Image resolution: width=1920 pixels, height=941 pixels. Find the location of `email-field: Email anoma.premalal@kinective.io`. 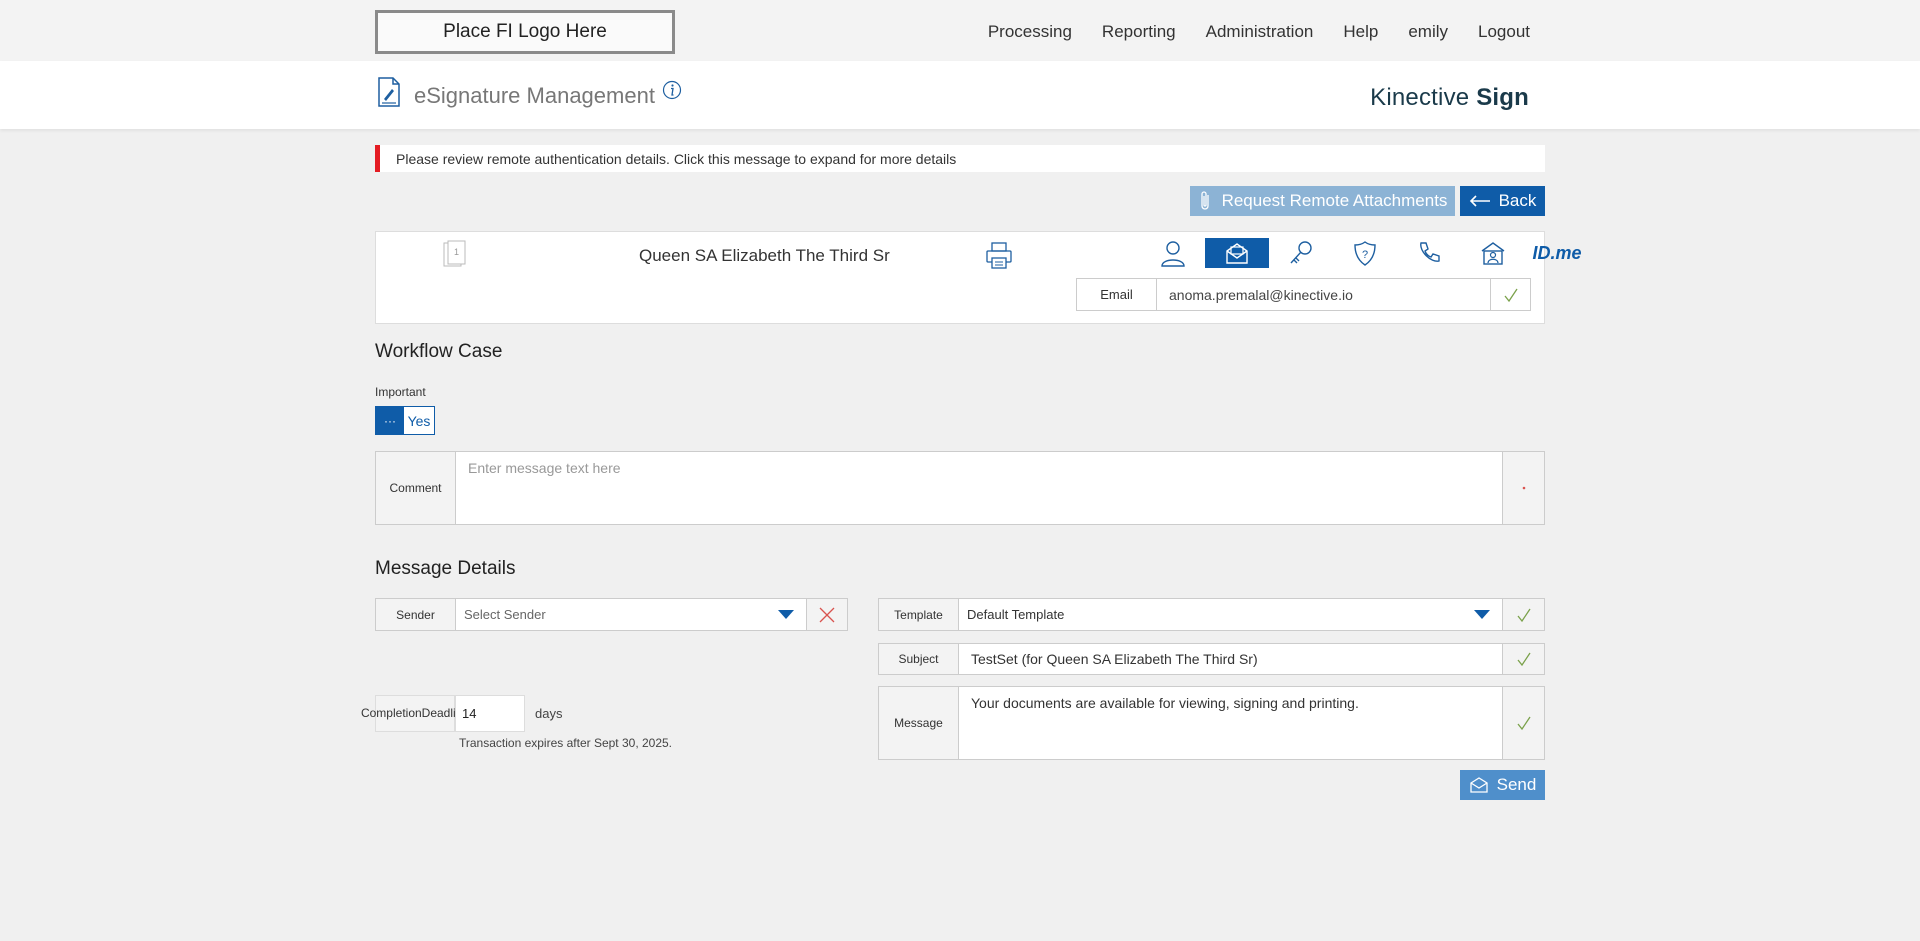

email-field: Email anoma.premalal@kinective.io is located at coordinates (1303, 294).